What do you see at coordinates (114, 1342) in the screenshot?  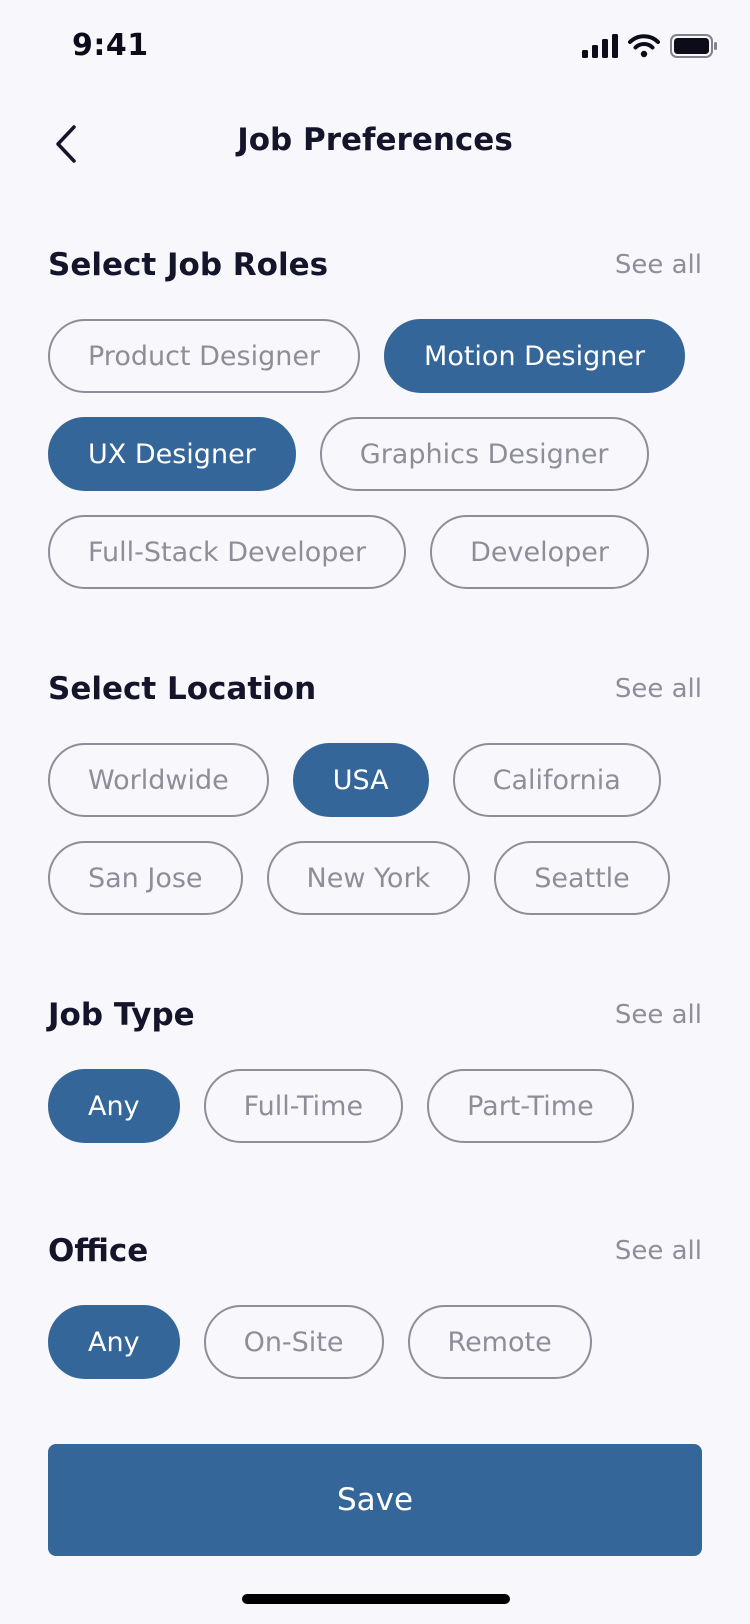 I see `chip-any-office: Any` at bounding box center [114, 1342].